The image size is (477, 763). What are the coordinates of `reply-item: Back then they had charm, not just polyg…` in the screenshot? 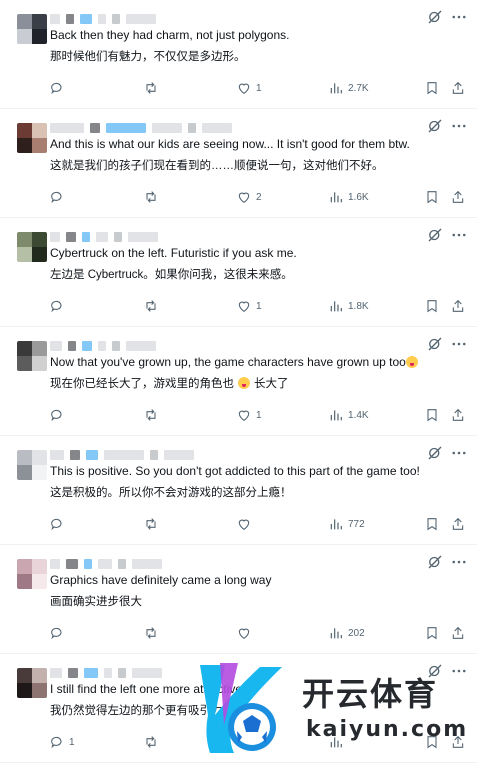 It's located at (238, 54).